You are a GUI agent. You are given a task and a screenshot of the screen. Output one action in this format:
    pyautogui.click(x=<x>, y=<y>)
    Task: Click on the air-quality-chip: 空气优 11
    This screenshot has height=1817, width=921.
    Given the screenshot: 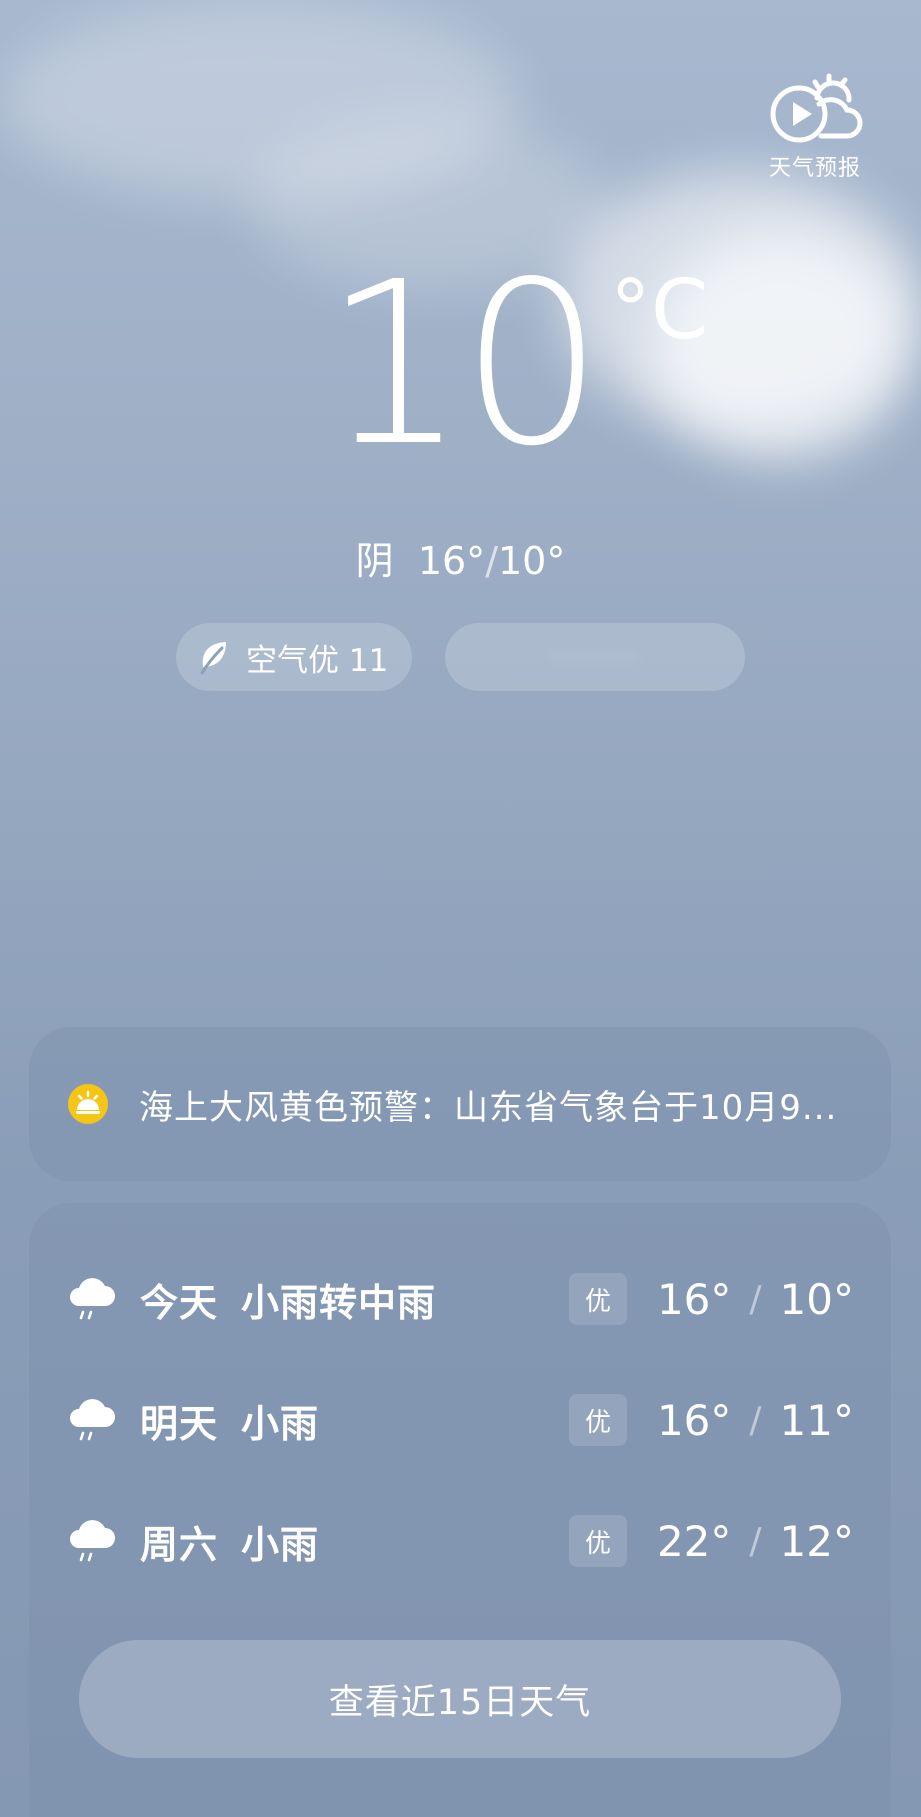 What is the action you would take?
    pyautogui.click(x=294, y=657)
    